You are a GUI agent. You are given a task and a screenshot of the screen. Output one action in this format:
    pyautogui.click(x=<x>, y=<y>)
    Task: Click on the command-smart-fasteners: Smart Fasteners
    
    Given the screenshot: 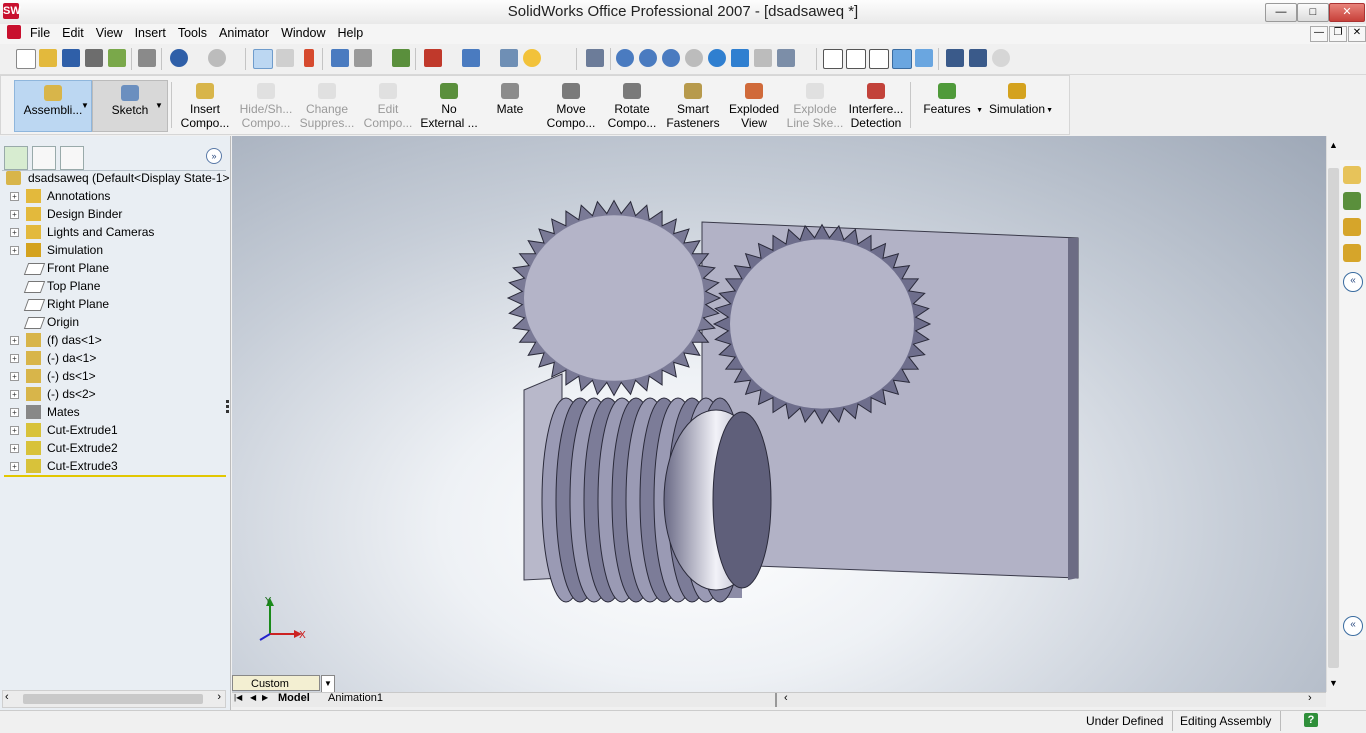 What is the action you would take?
    pyautogui.click(x=693, y=106)
    